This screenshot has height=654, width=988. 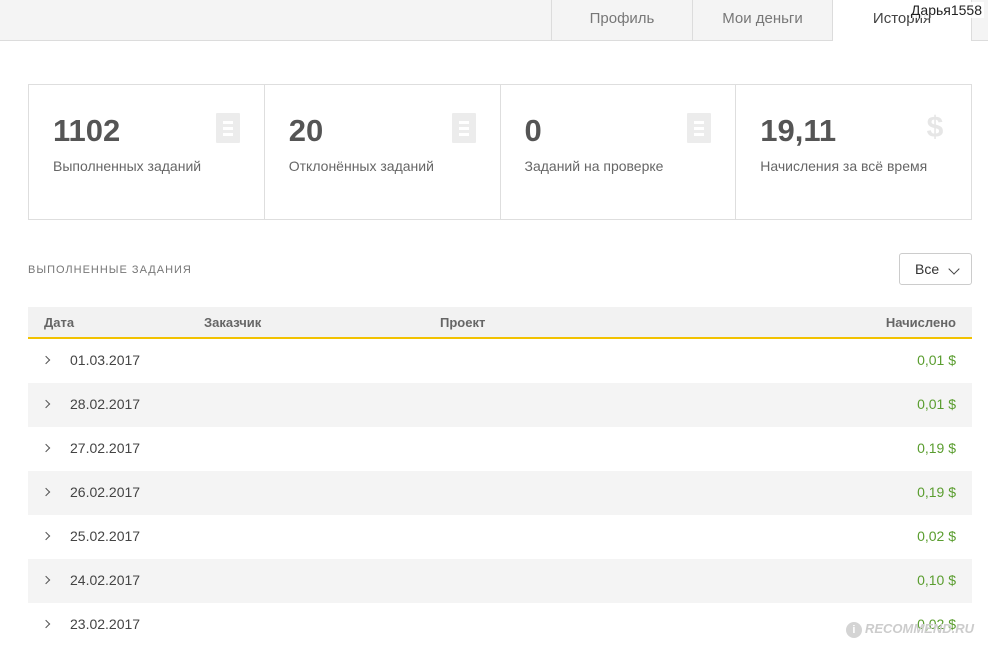 What do you see at coordinates (494, 20) in the screenshot?
I see `top-tab-bar: Профиль Мои деньги История Дарья1558` at bounding box center [494, 20].